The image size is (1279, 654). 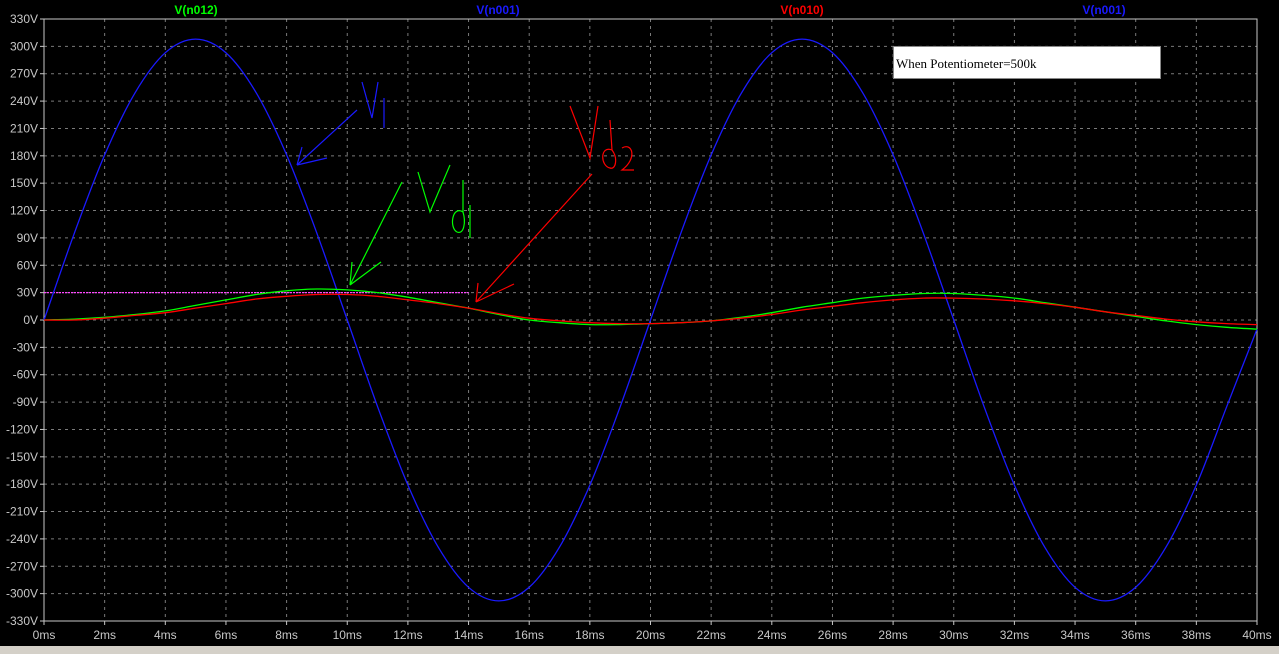 I want to click on x-tick-label: 12ms, so click(x=407, y=635).